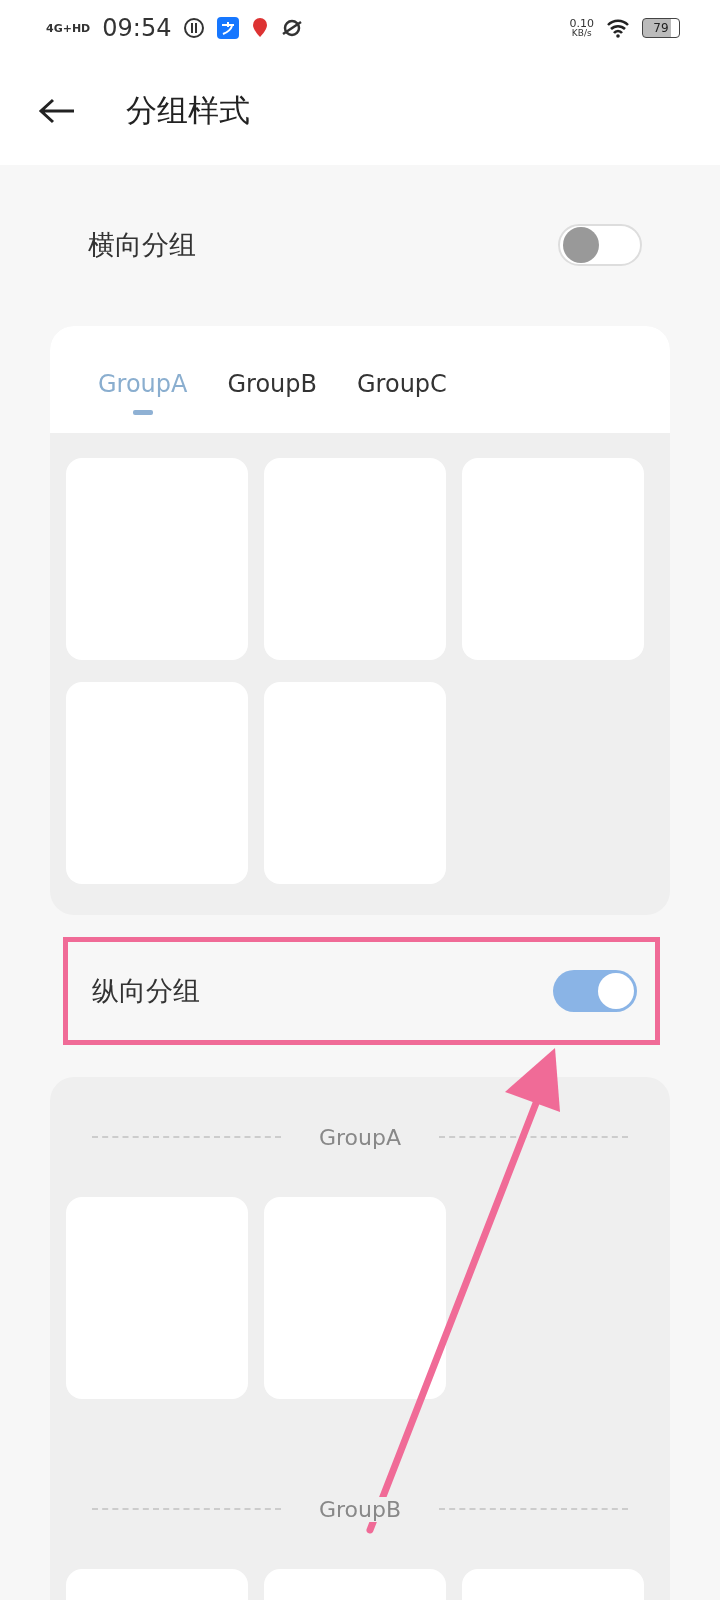 Image resolution: width=720 pixels, height=1600 pixels. What do you see at coordinates (142, 245) in the screenshot?
I see `setting-label: 横向分组` at bounding box center [142, 245].